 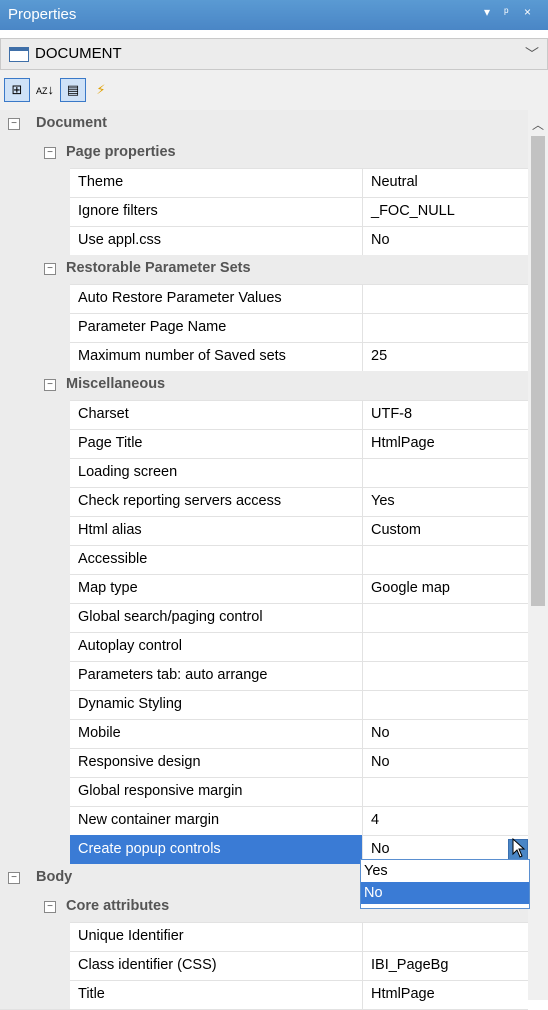 What do you see at coordinates (216, 820) in the screenshot?
I see `property-name: New container margin` at bounding box center [216, 820].